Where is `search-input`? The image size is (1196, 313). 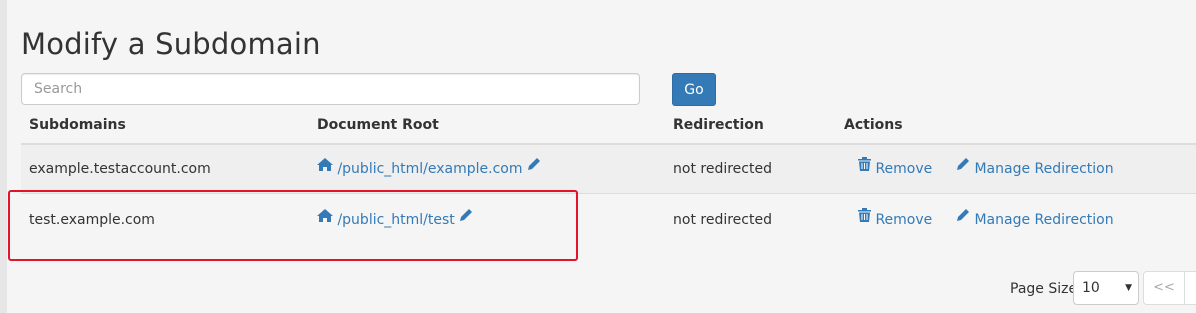
search-input is located at coordinates (330, 89).